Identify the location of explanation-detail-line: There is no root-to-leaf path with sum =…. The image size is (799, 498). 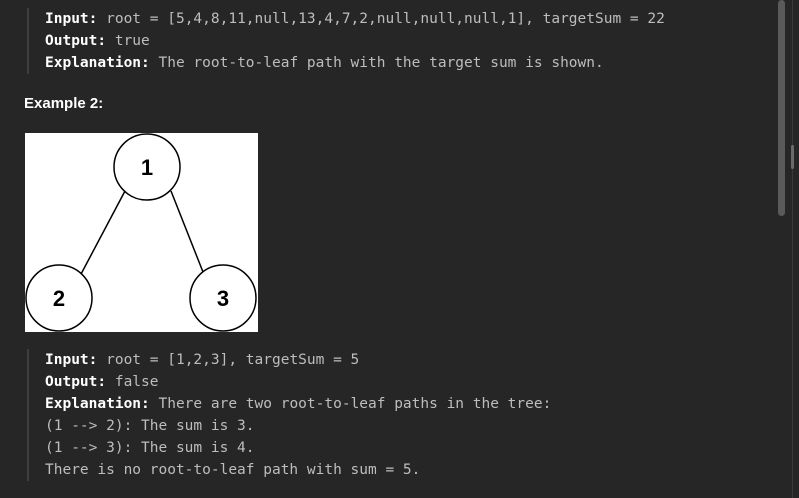
(233, 470).